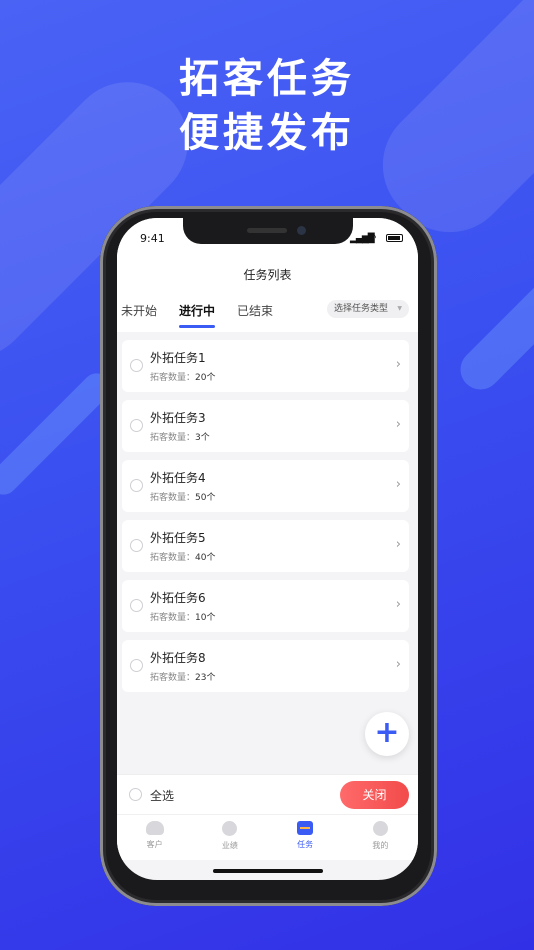  I want to click on bottom-tab-bar: 客户 业绩 任务 我的, so click(267, 837).